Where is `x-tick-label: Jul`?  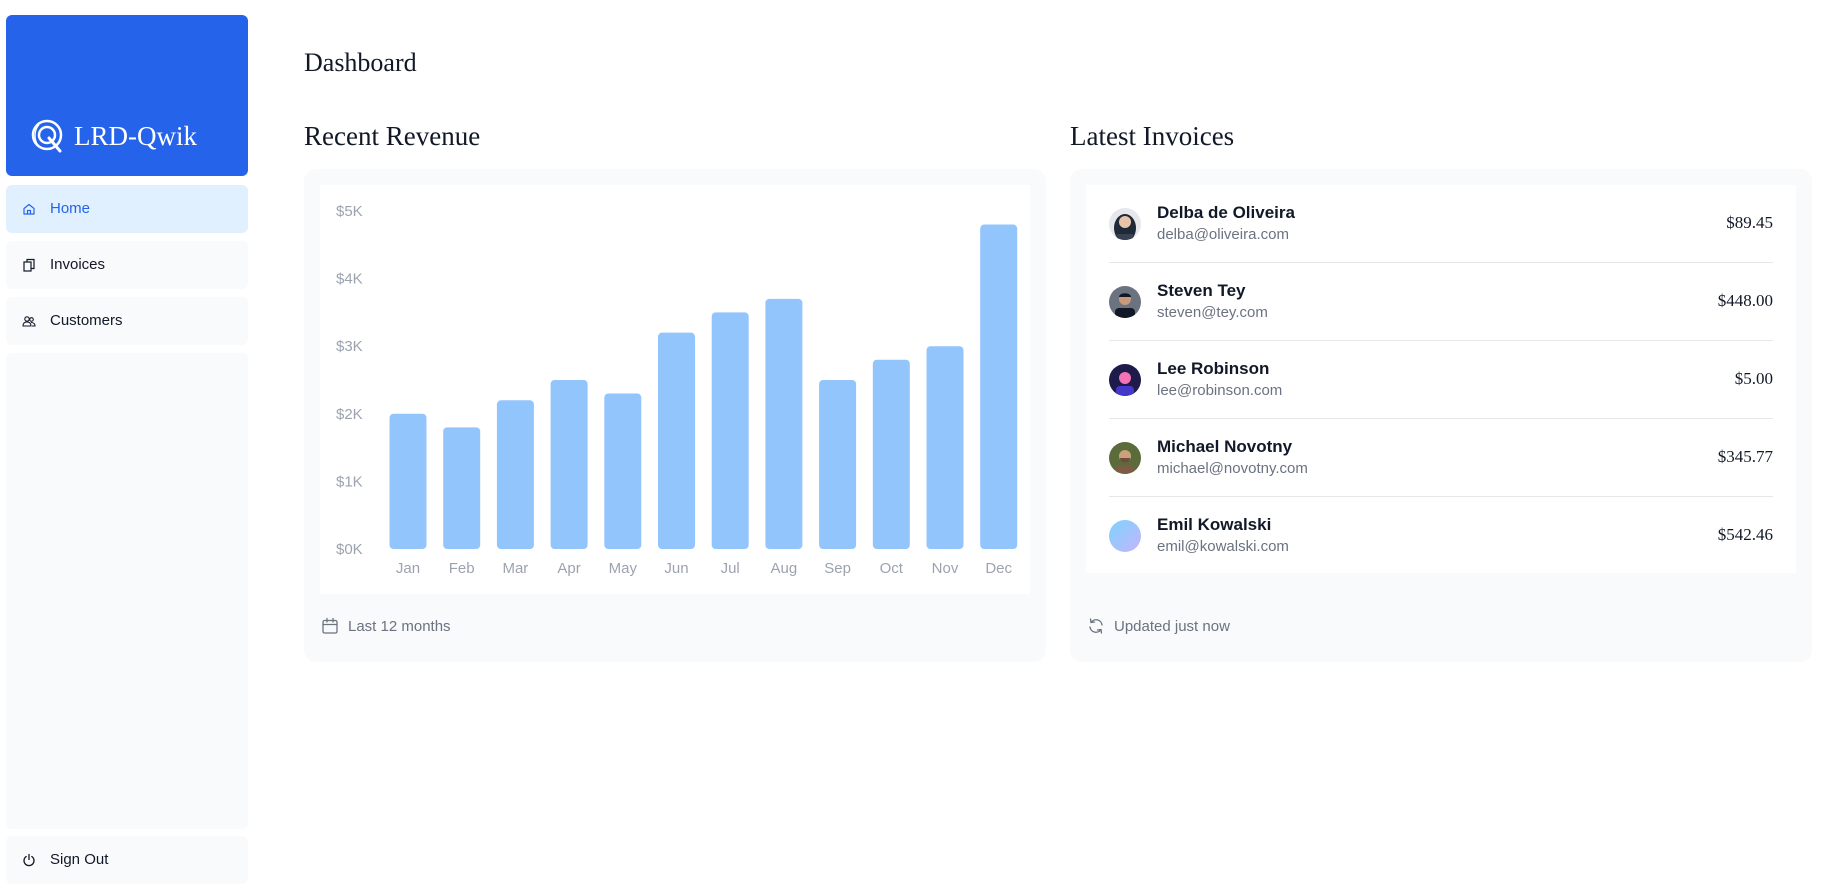
x-tick-label: Jul is located at coordinates (730, 568).